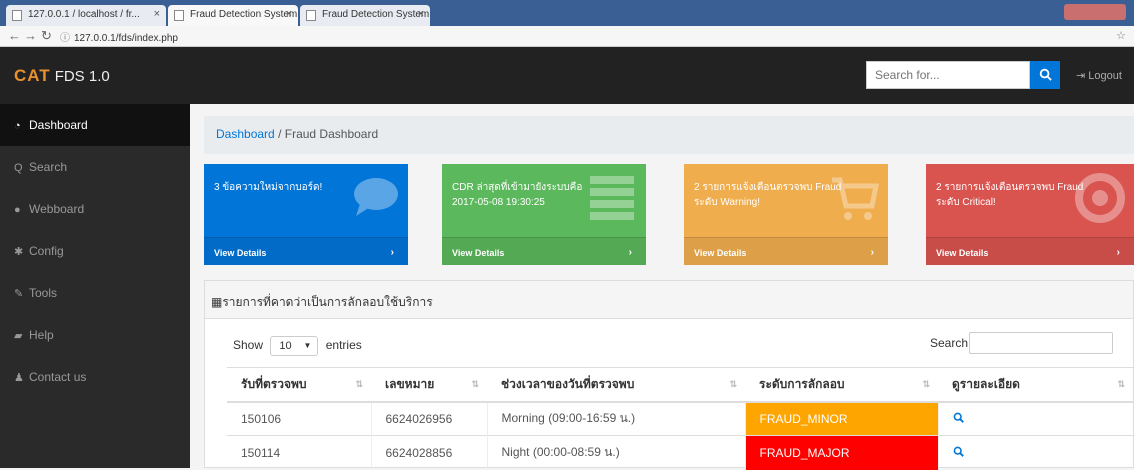 The width and height of the screenshot is (1134, 470). Describe the element at coordinates (841, 385) in the screenshot. I see `column-header-level: ระดับการลักลอบ ⇅` at that location.